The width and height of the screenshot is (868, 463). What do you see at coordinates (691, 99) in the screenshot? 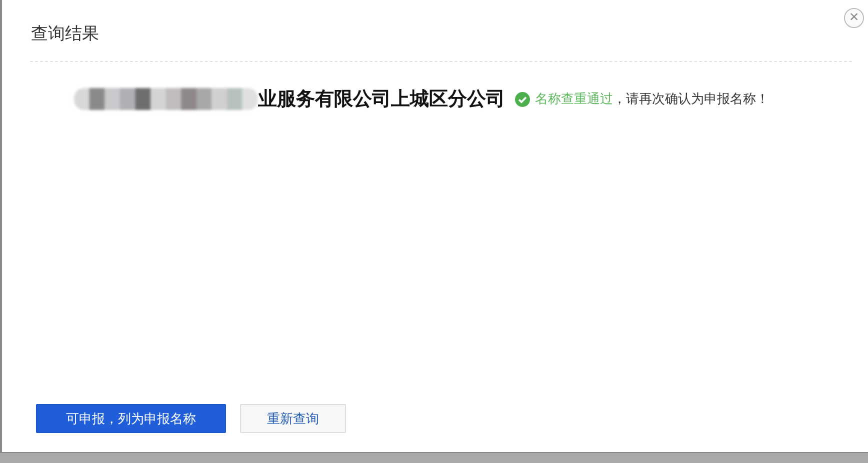
I see `confirm-note: ，请再次确认为申报名称！` at bounding box center [691, 99].